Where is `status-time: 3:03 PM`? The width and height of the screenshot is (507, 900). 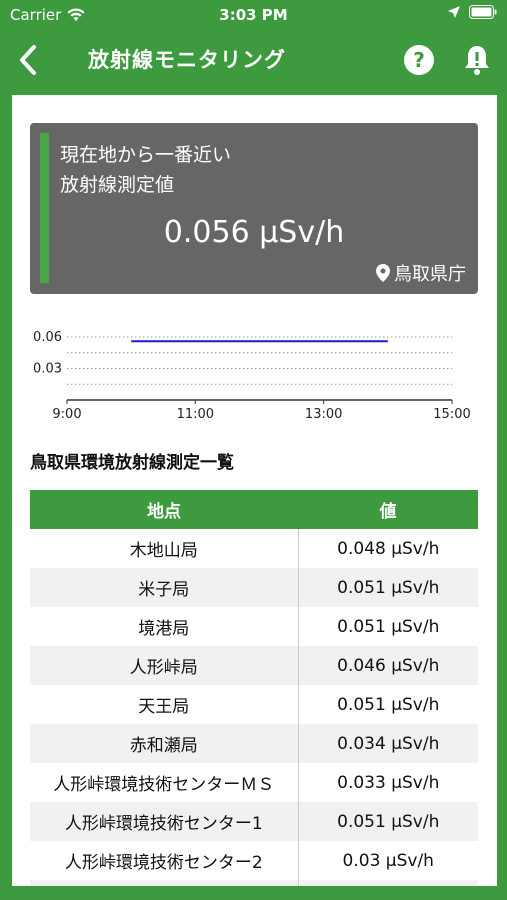 status-time: 3:03 PM is located at coordinates (253, 15).